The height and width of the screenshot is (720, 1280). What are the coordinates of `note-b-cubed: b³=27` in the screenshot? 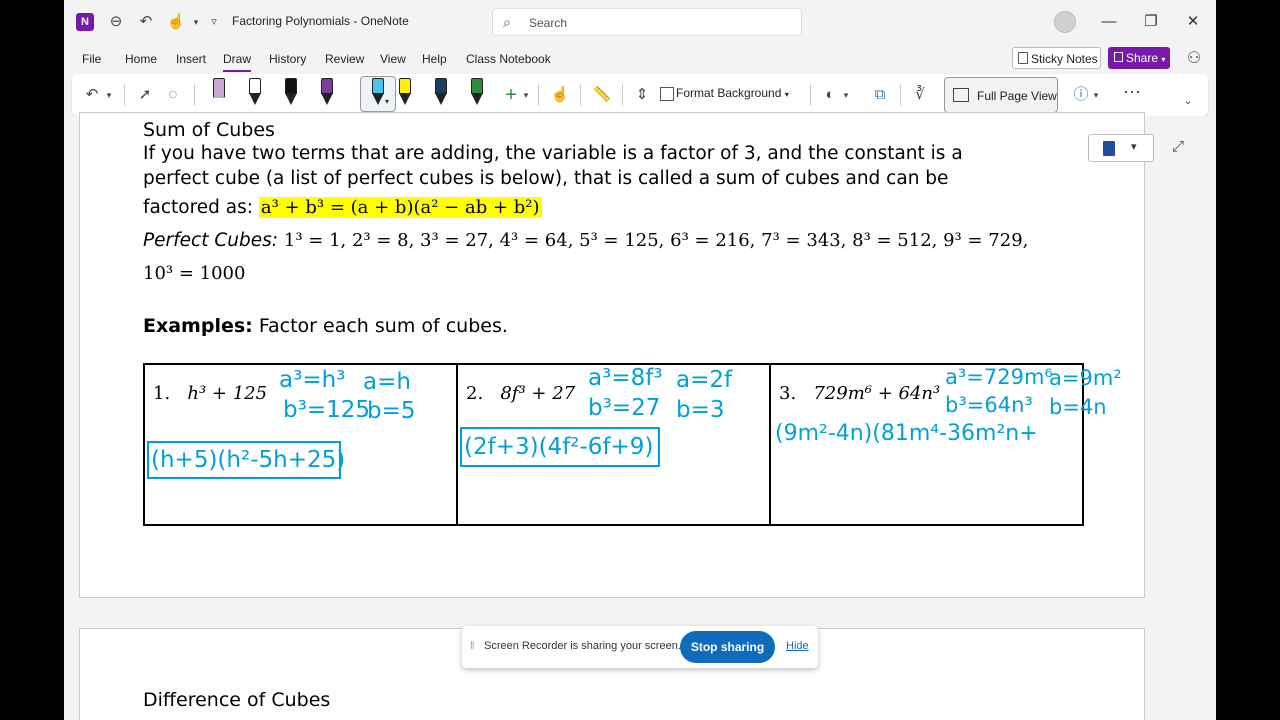 It's located at (624, 408).